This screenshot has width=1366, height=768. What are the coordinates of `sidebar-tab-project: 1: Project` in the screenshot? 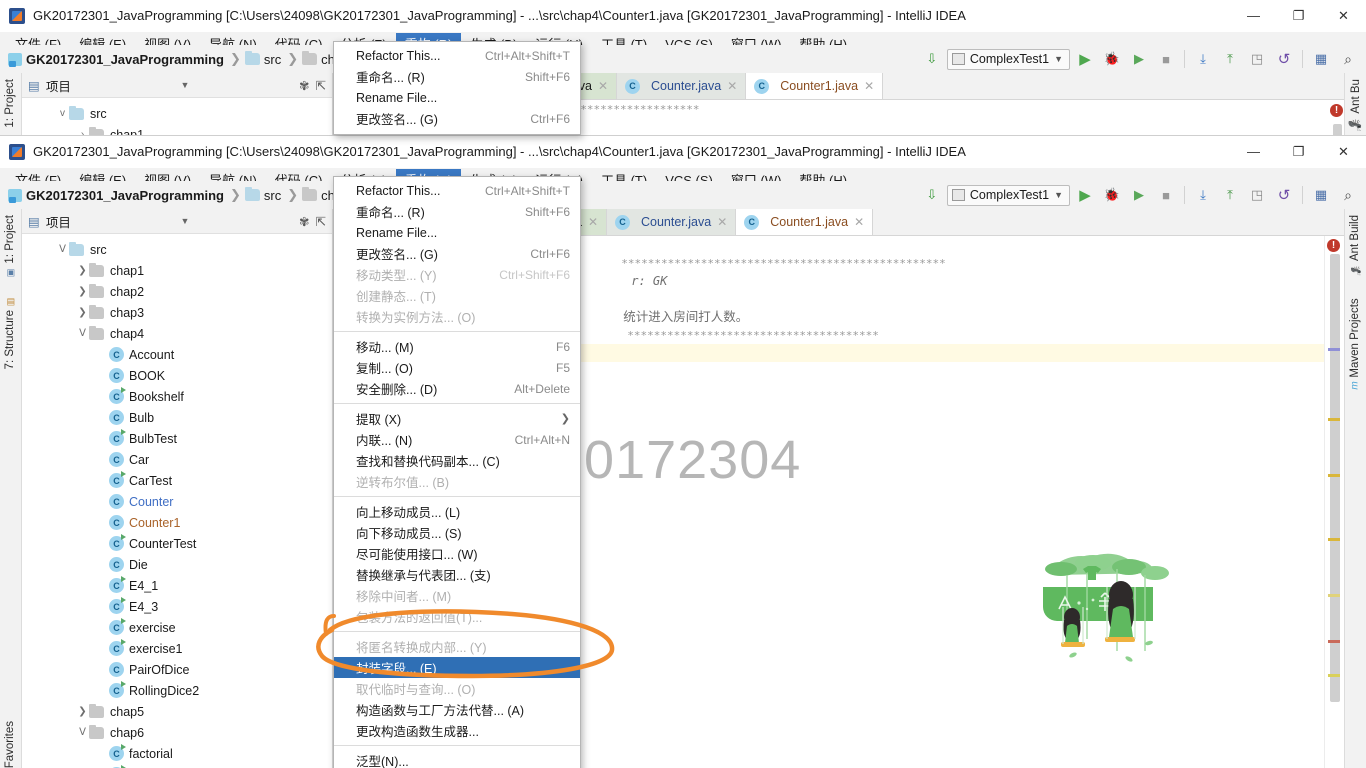 It's located at (10, 103).